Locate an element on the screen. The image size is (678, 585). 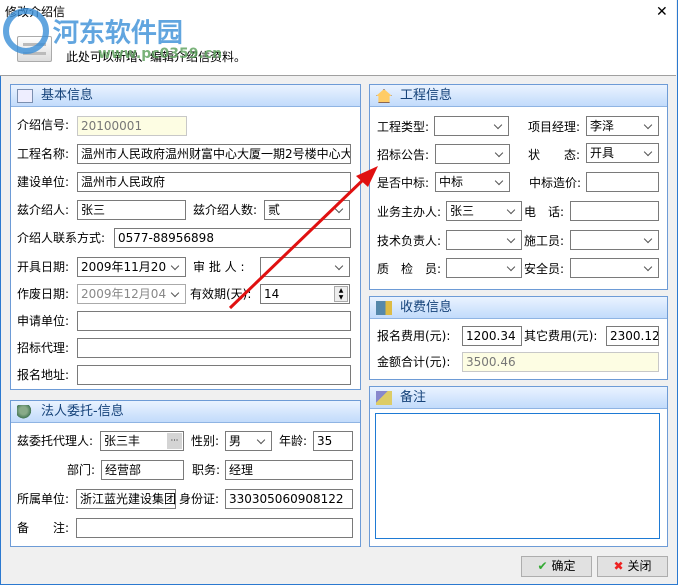
x-icon: ✖ is located at coordinates (618, 566).